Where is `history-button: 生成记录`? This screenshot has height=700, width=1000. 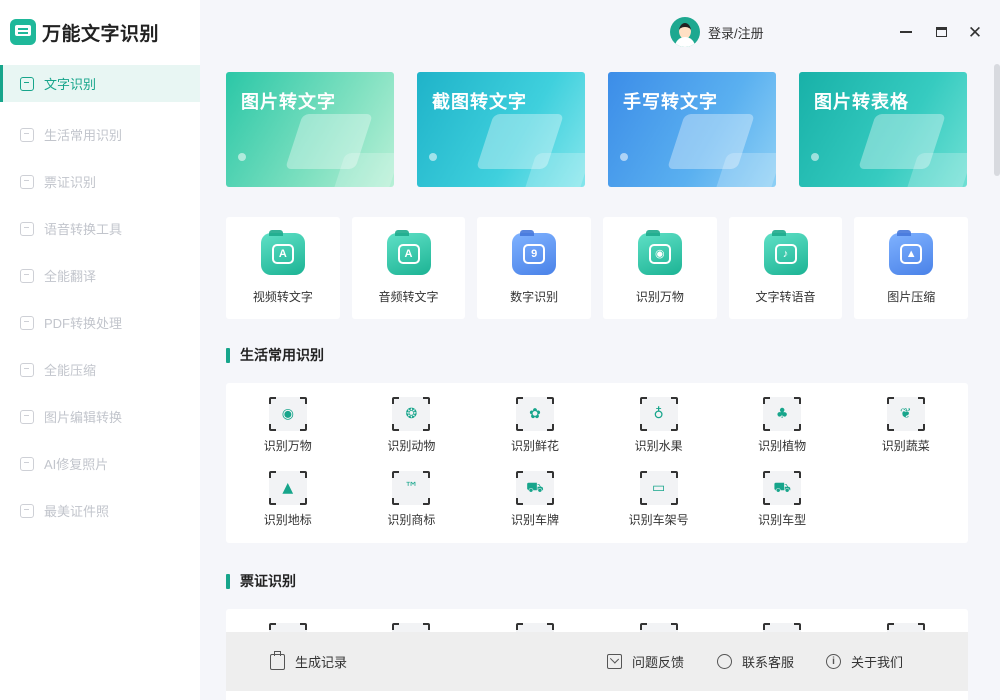
history-button: 生成记录 is located at coordinates (309, 660).